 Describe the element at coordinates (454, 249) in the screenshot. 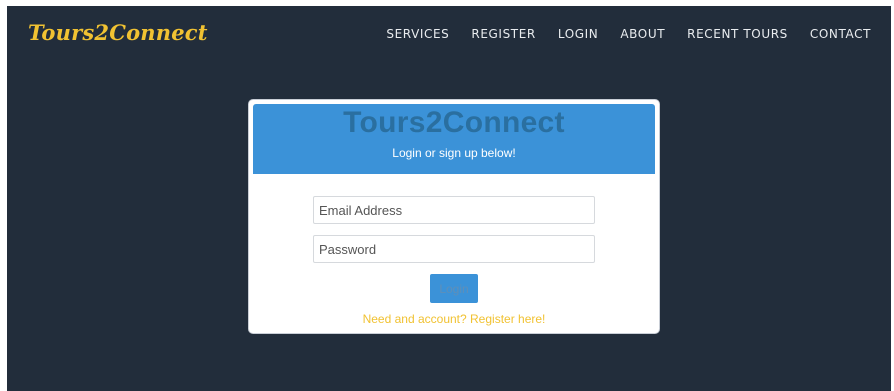

I see `password-field` at that location.